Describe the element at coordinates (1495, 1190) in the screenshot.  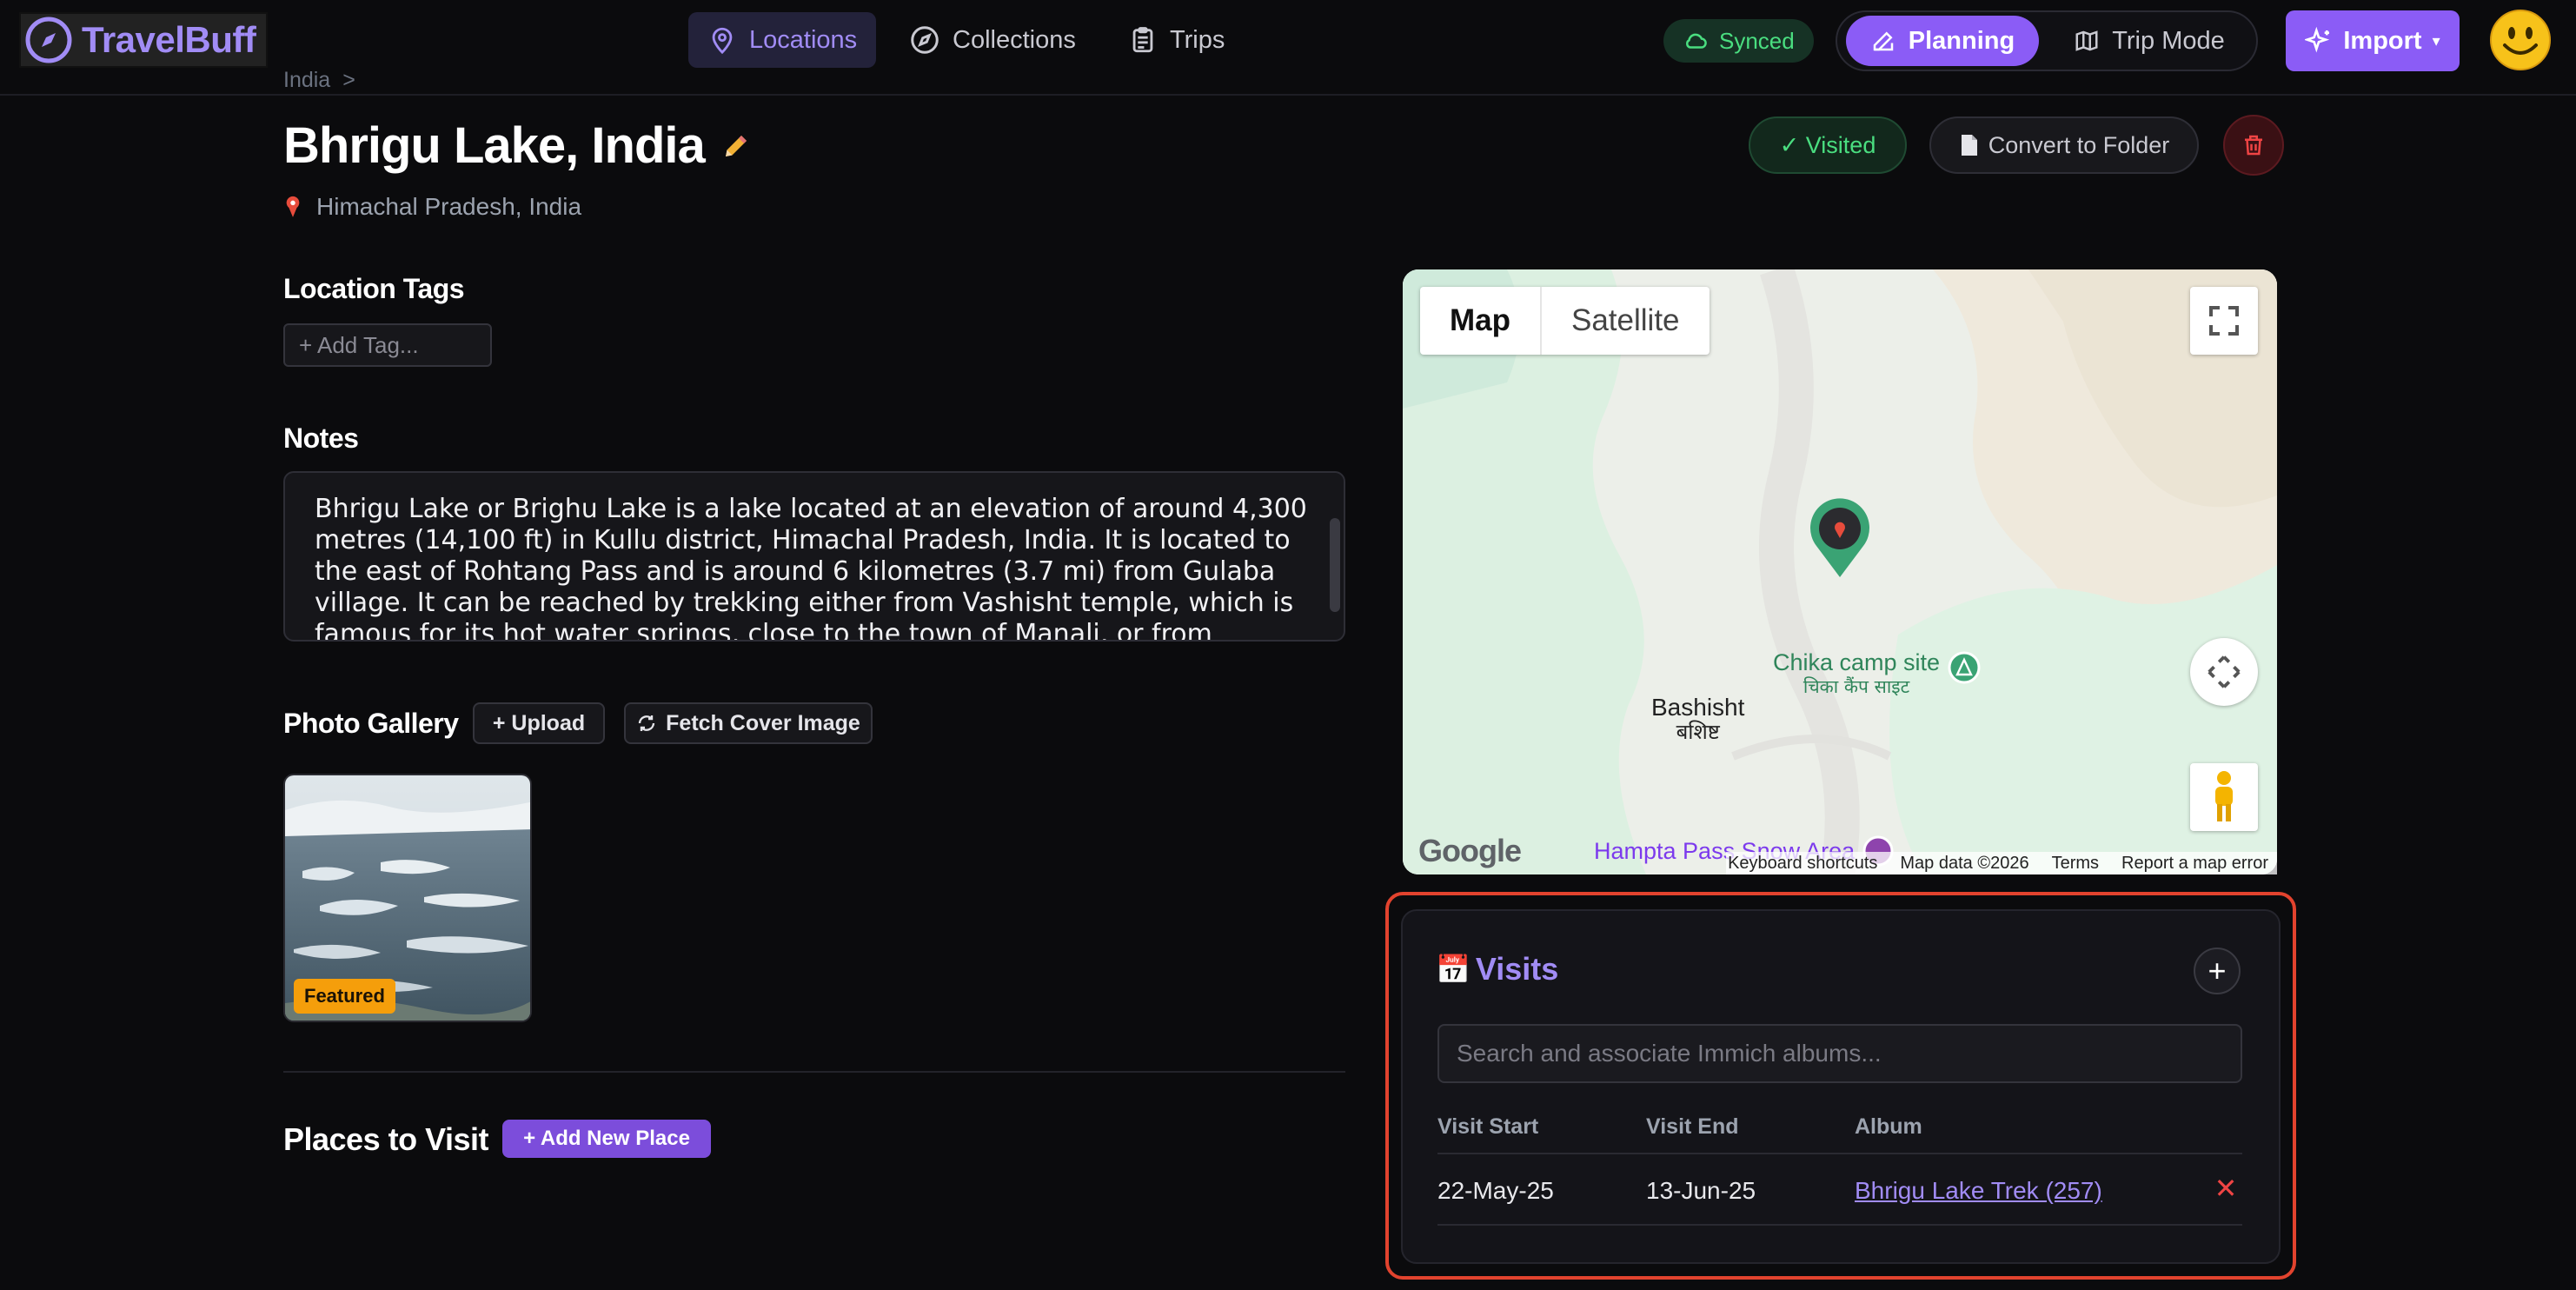
I see `visit-start-cell: 22-May-25` at that location.